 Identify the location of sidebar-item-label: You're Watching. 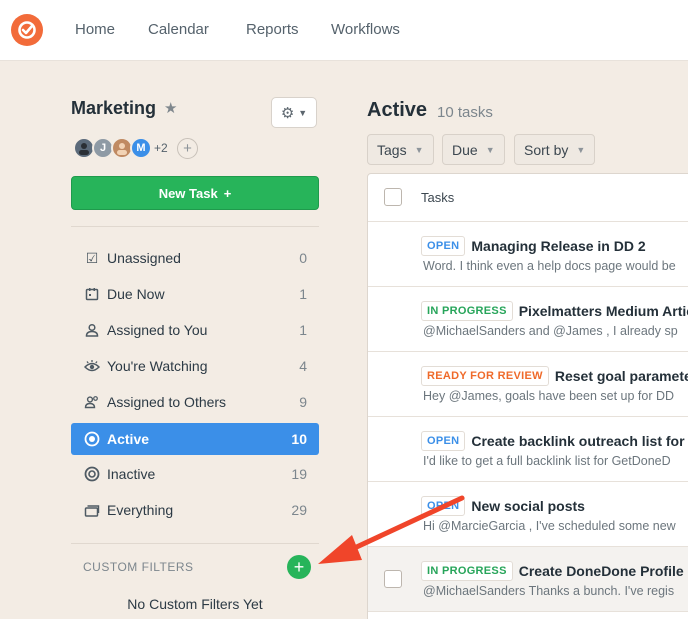
(157, 366).